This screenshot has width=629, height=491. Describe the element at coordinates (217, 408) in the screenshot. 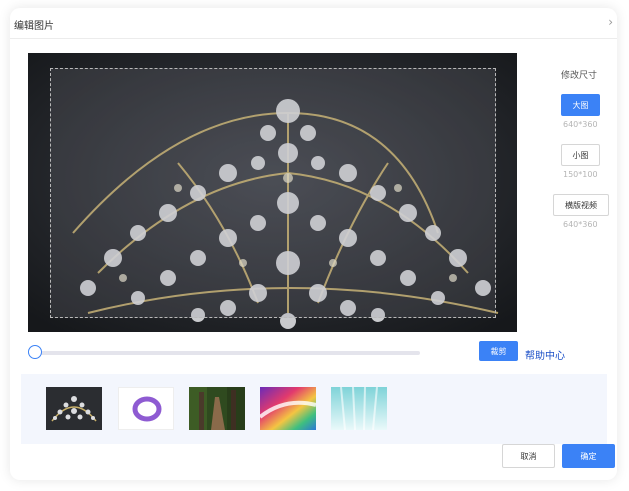

I see `thumbnail-forest-path` at that location.